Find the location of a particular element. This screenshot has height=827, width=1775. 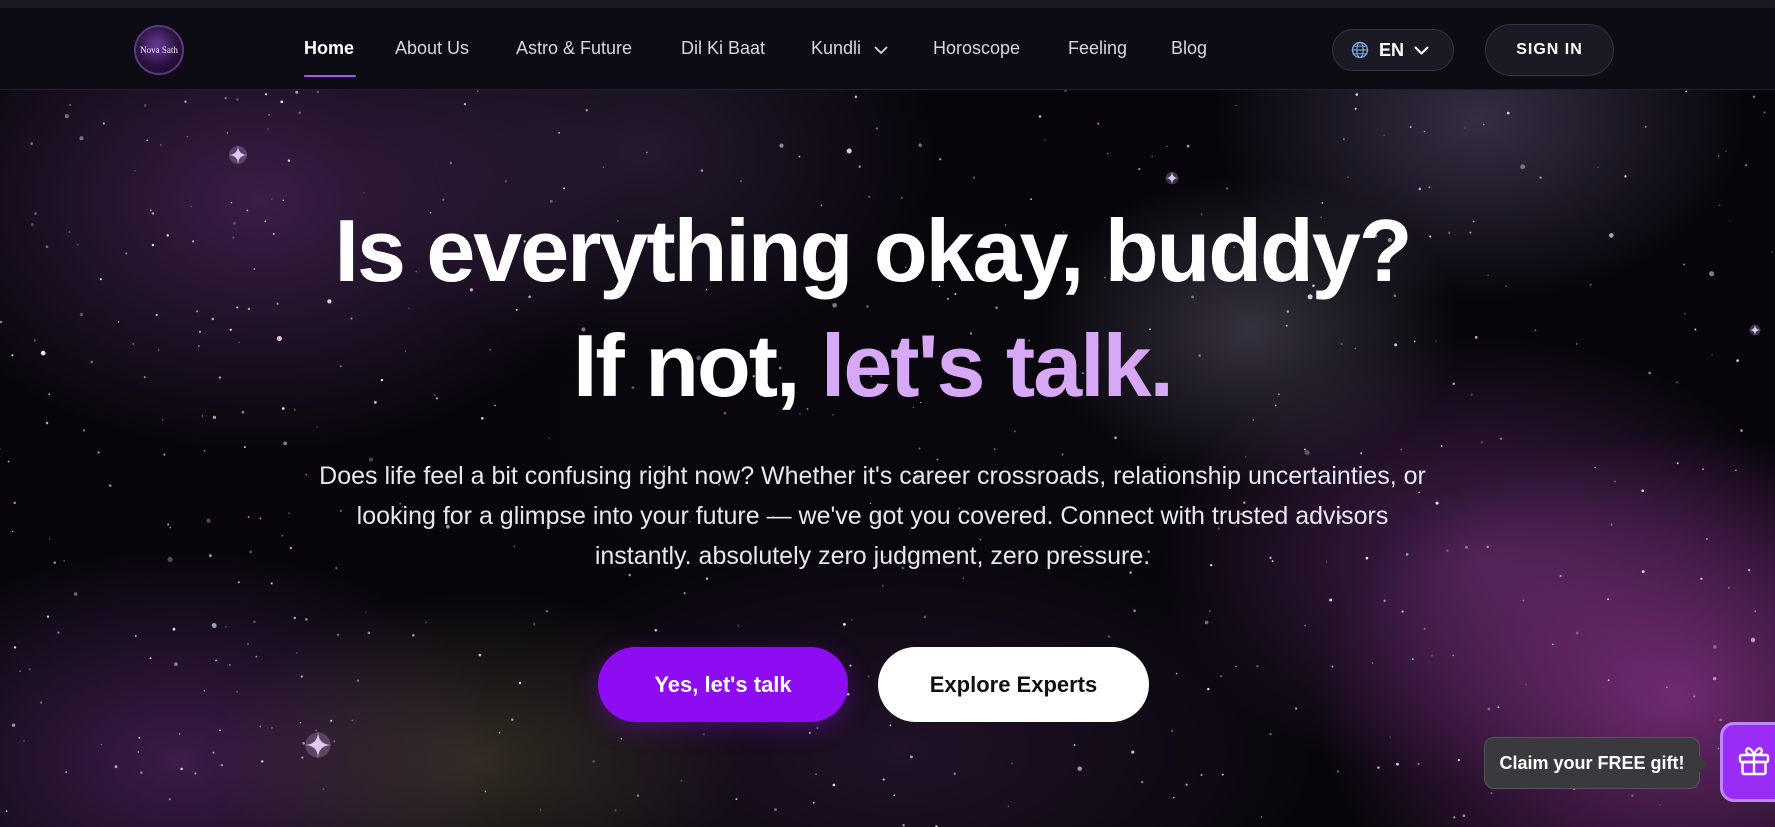

nav-item-feeling: Feeling is located at coordinates (1097, 48).